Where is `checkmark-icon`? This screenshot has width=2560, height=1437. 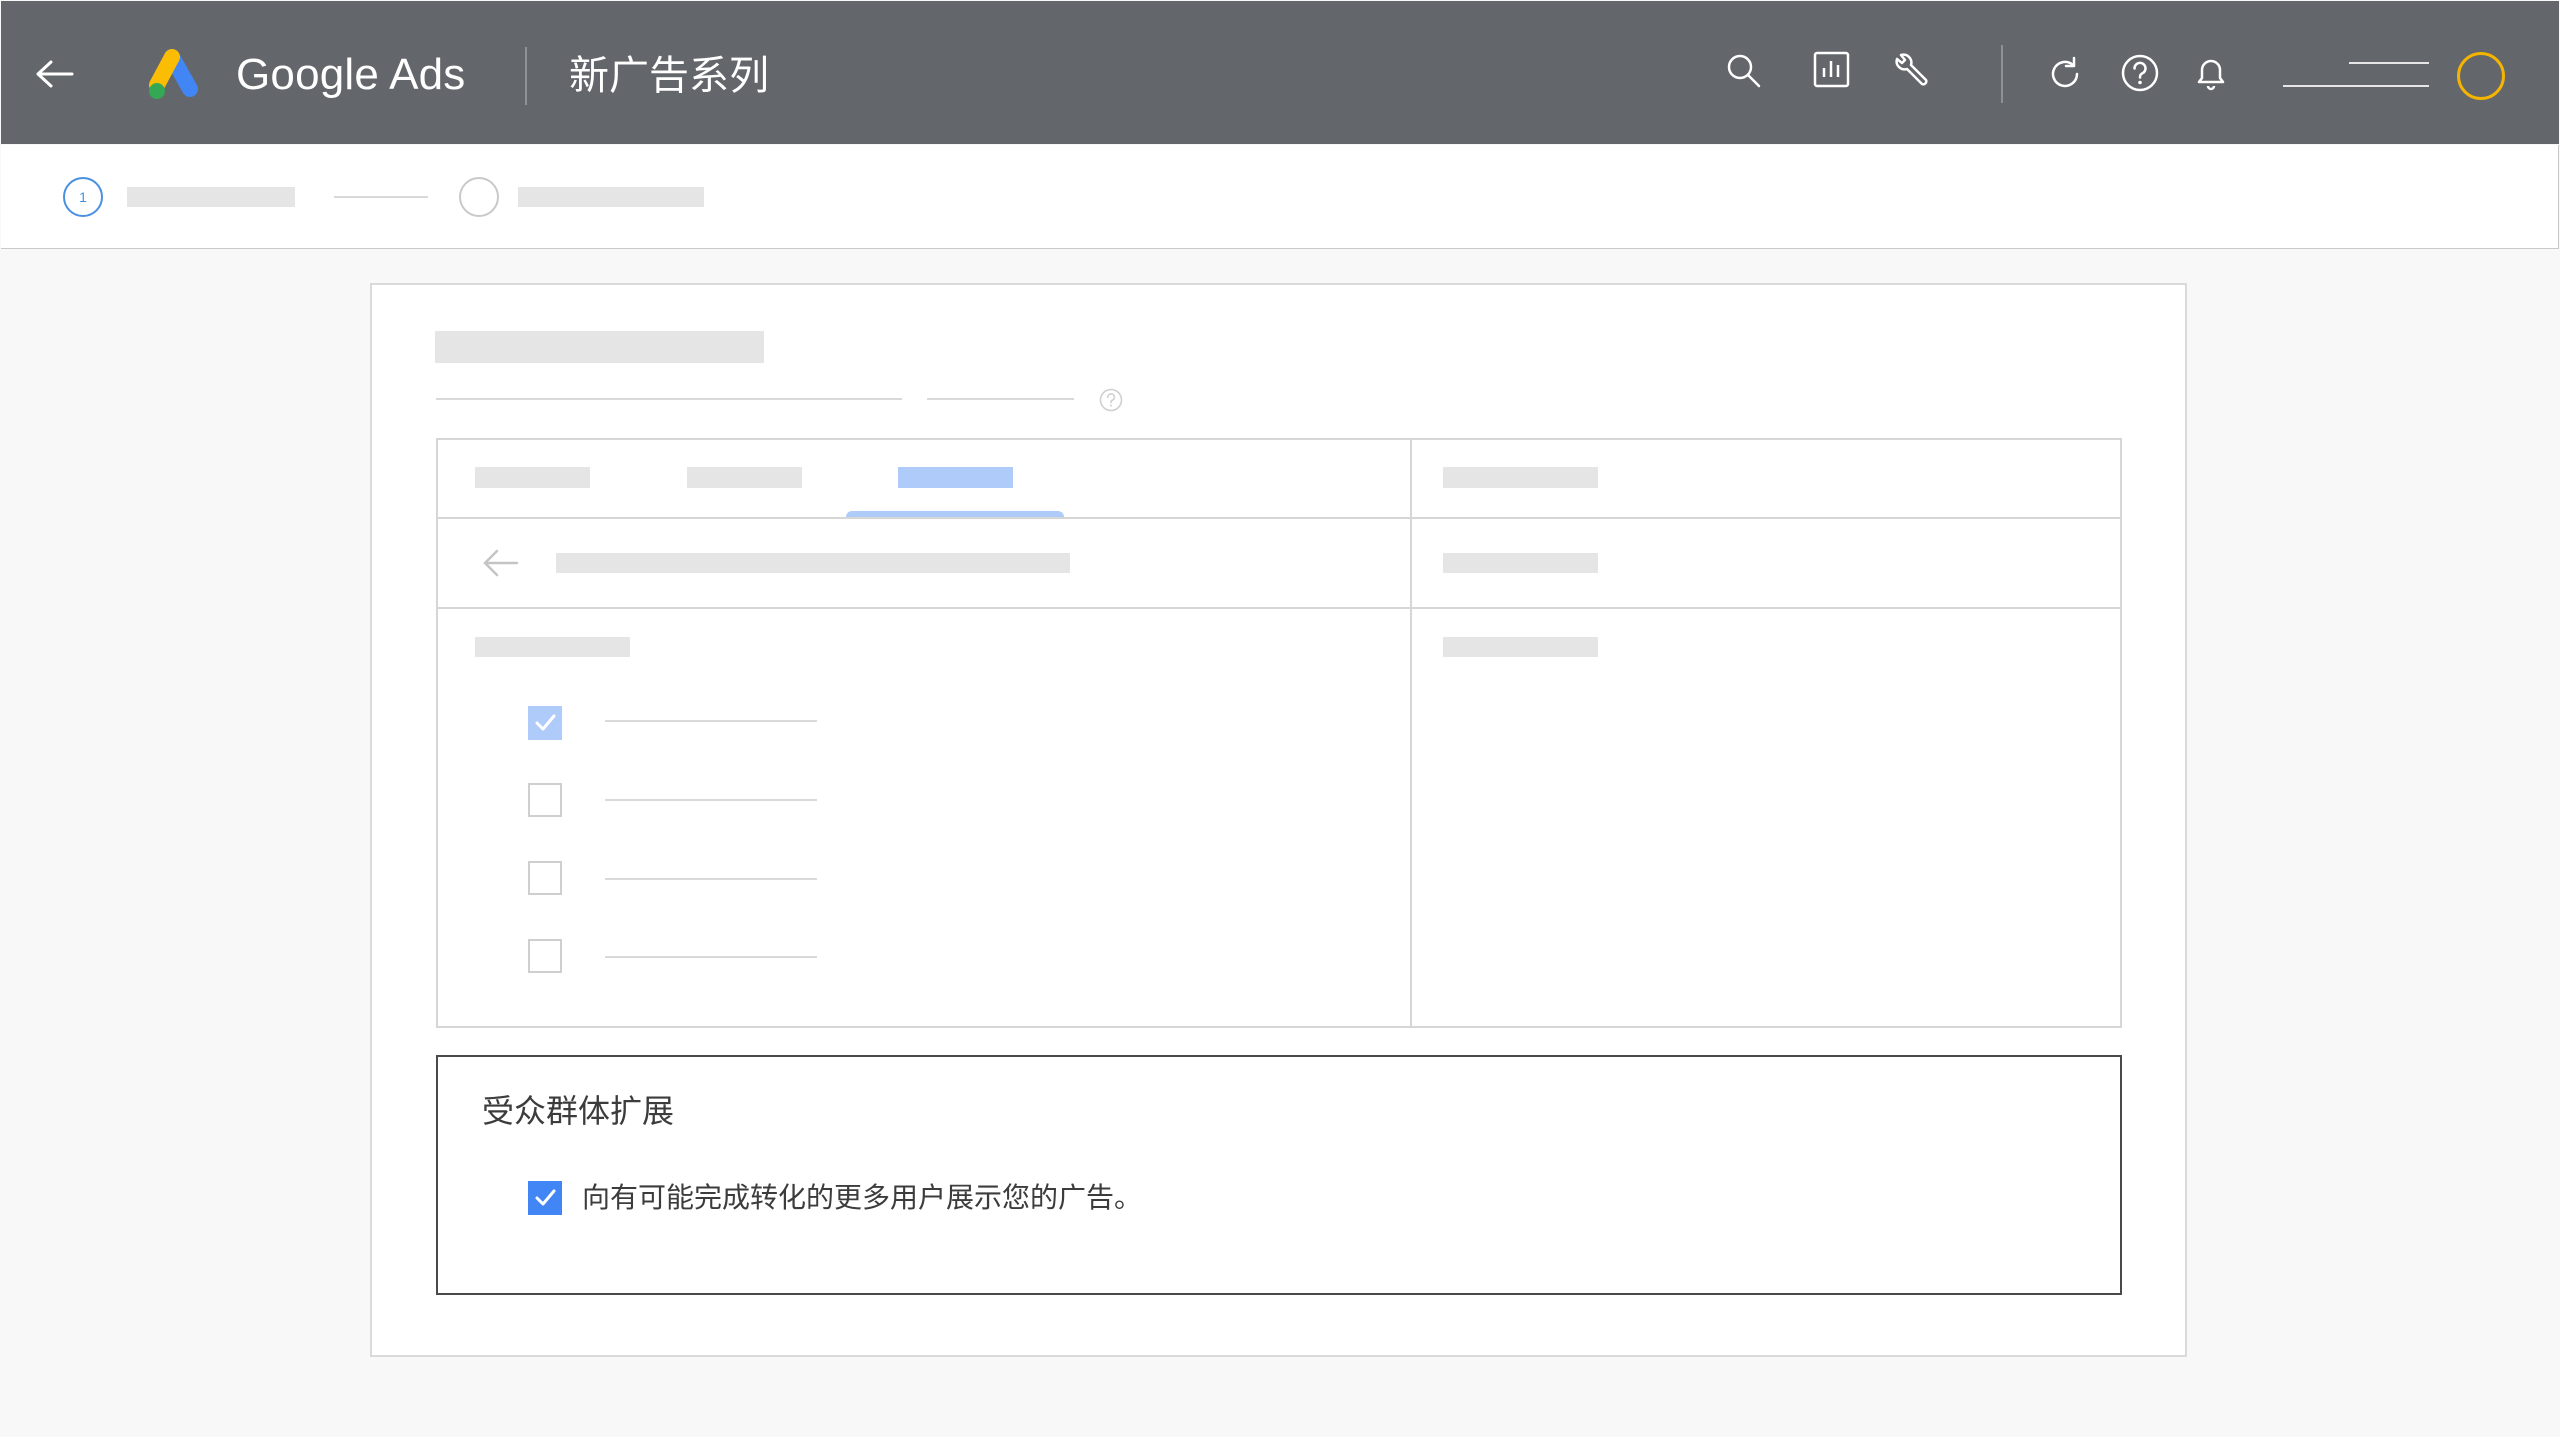
checkmark-icon is located at coordinates (545, 1197).